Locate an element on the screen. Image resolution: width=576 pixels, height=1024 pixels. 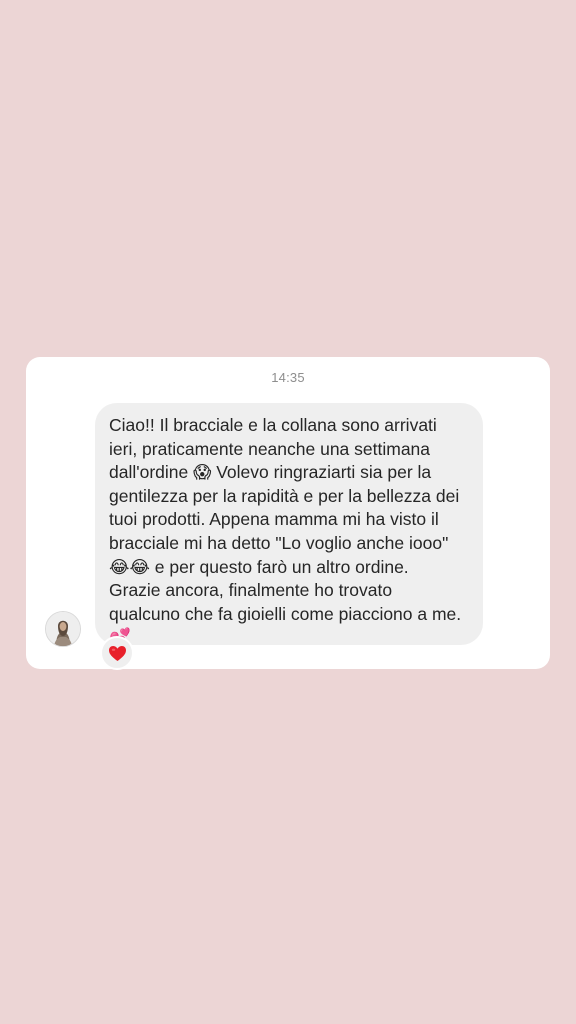
message-timestamp: 14:35 is located at coordinates (288, 377).